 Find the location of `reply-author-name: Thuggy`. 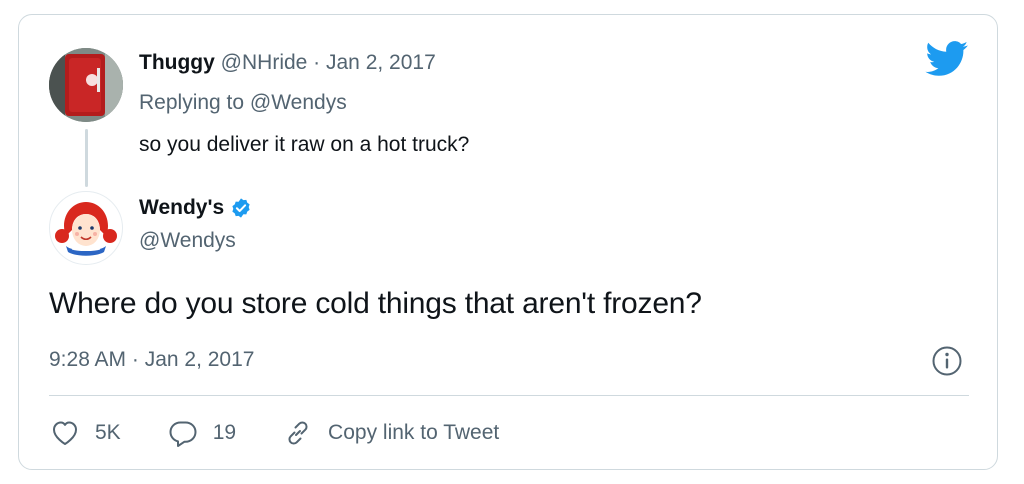

reply-author-name: Thuggy is located at coordinates (177, 62).